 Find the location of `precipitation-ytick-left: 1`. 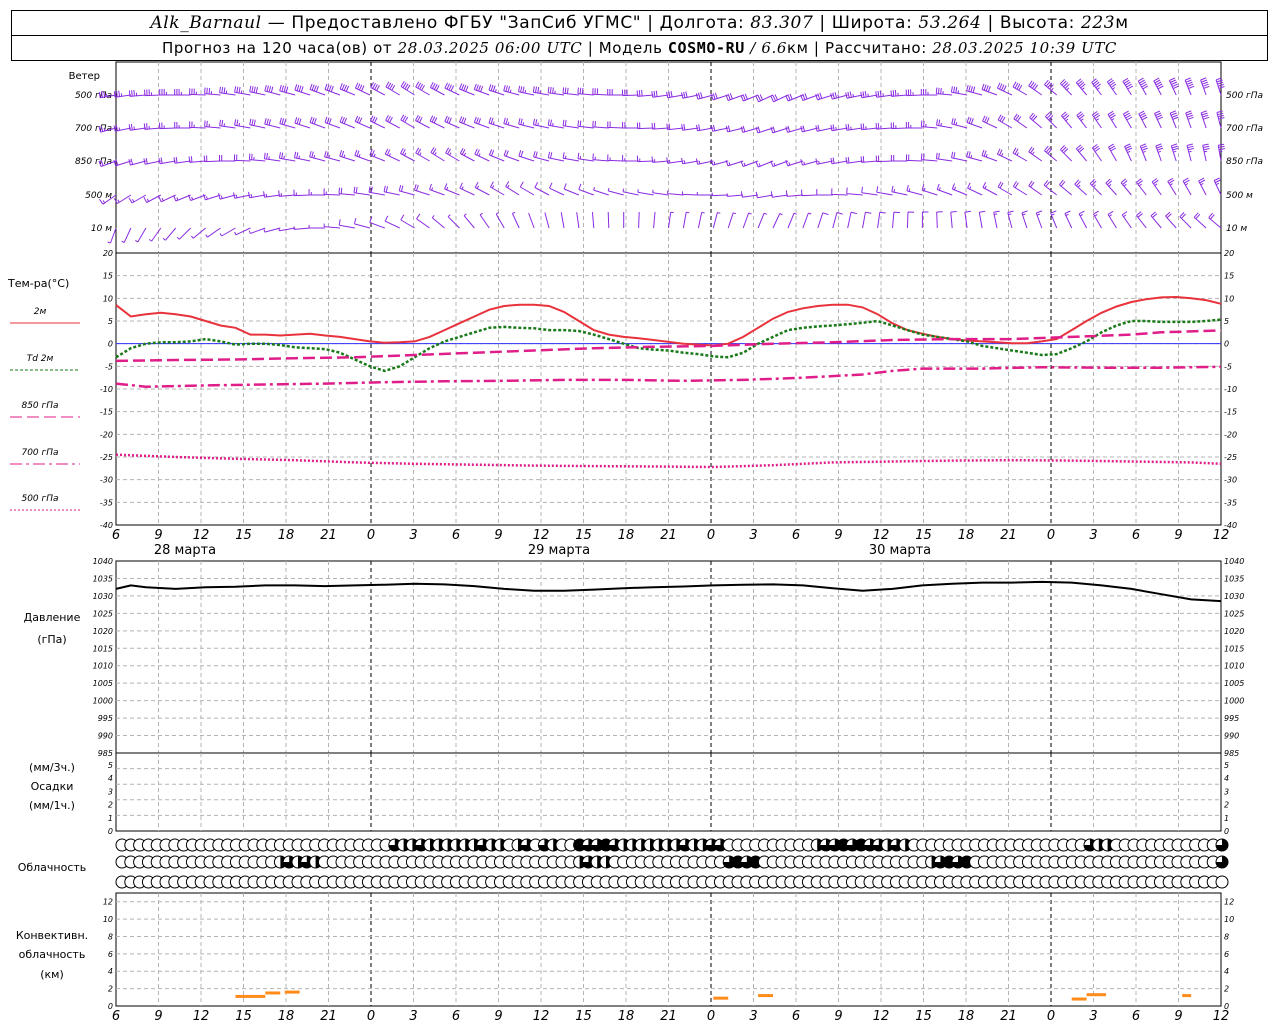

precipitation-ytick-left: 1 is located at coordinates (110, 818).